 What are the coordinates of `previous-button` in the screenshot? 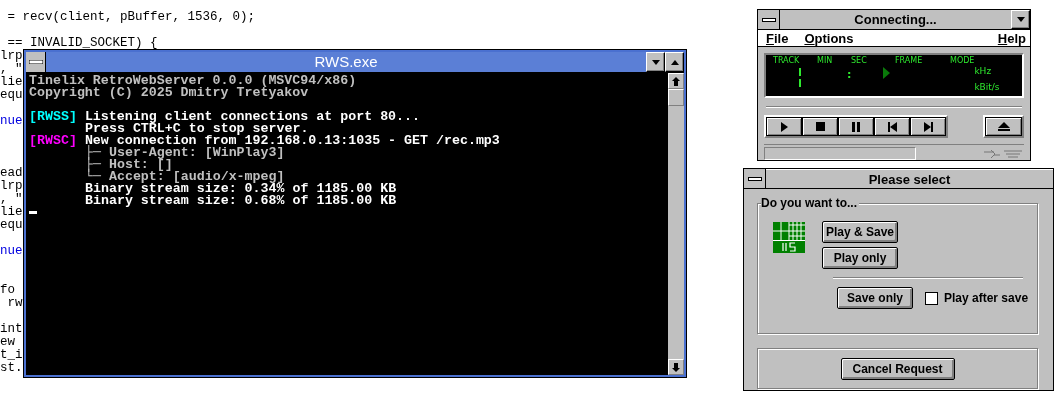 It's located at (892, 126).